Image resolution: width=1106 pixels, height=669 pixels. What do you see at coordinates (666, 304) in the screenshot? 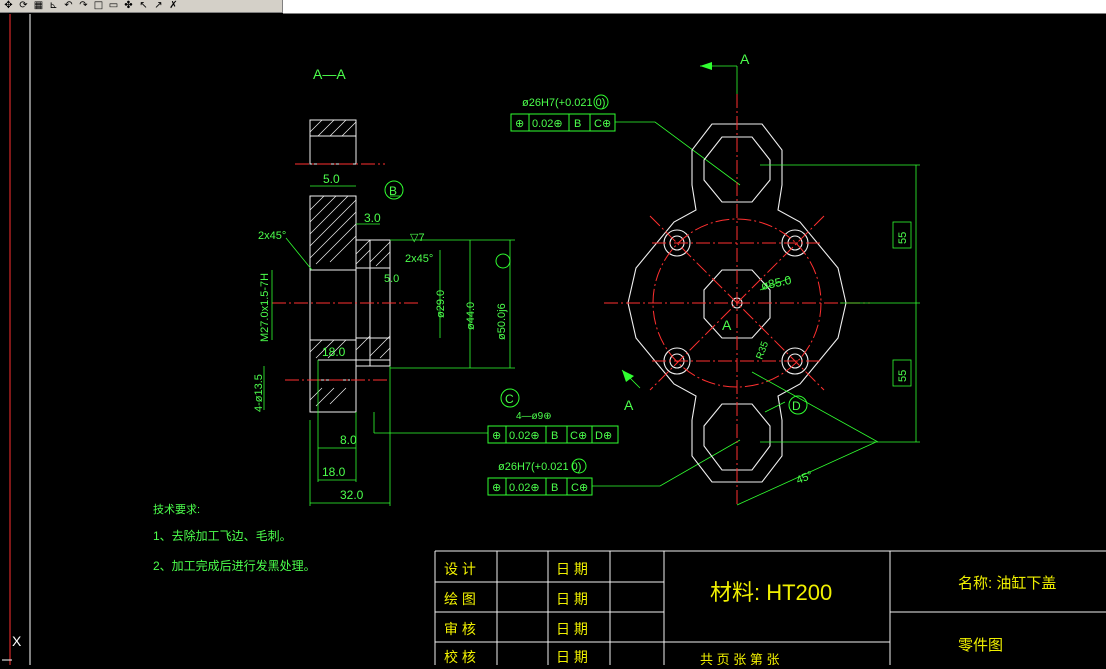
I see `leaders` at bounding box center [666, 304].